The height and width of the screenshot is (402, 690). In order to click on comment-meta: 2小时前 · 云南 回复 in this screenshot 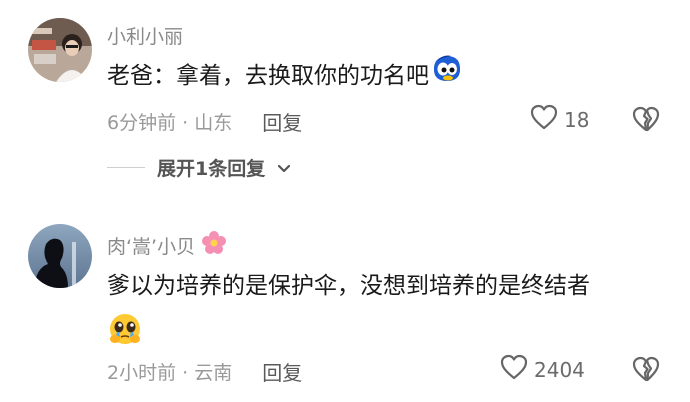, I will do `click(204, 371)`.